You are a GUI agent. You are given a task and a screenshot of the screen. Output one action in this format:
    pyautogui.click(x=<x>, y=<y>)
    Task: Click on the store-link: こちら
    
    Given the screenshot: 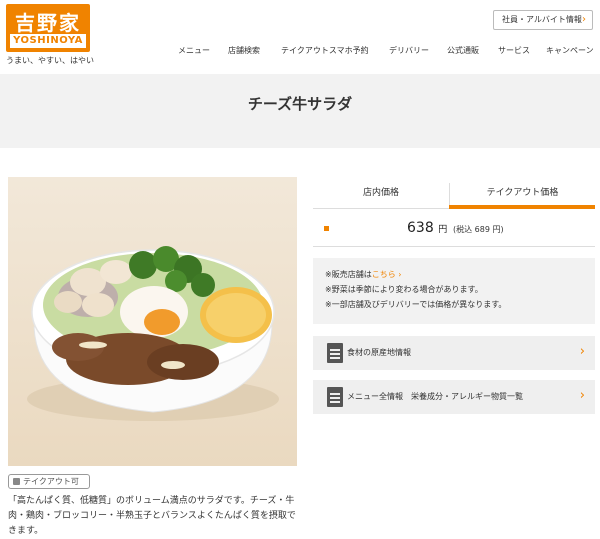 What is the action you would take?
    pyautogui.click(x=384, y=274)
    